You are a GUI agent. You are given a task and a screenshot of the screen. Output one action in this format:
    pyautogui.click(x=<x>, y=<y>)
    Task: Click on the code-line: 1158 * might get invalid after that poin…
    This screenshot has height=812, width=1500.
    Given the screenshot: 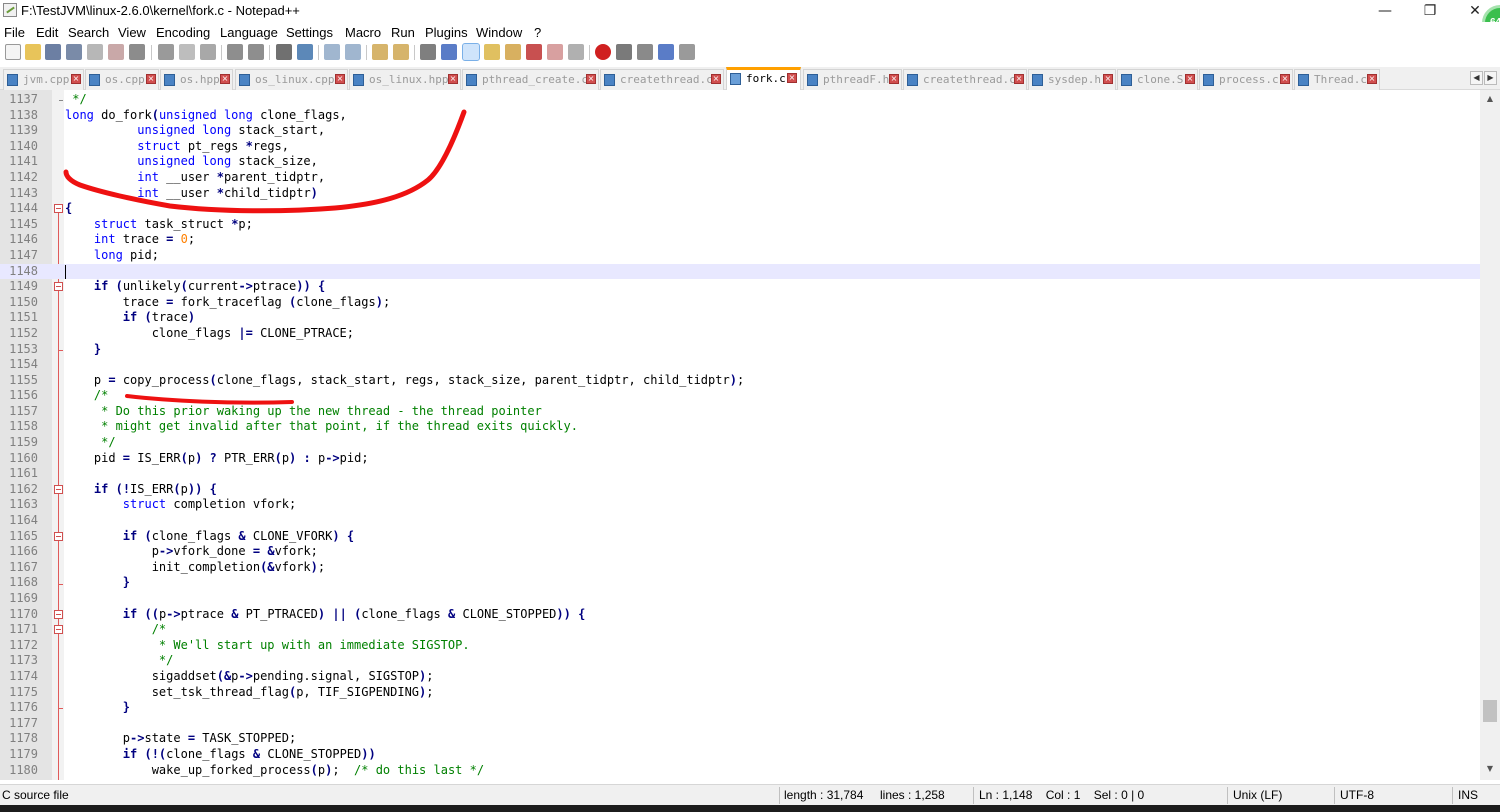 What is the action you would take?
    pyautogui.click(x=740, y=427)
    